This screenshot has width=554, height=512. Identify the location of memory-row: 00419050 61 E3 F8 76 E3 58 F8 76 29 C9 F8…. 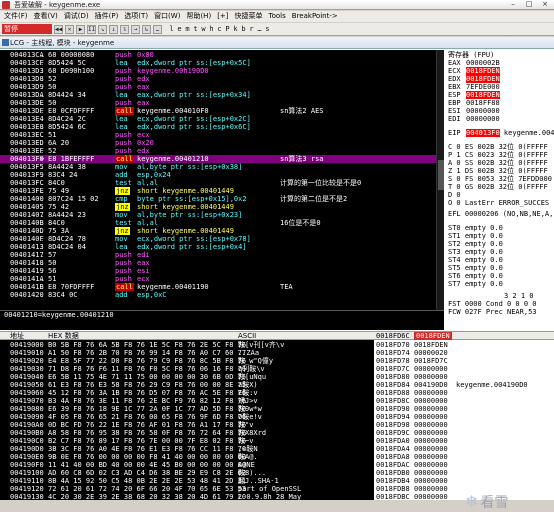
(187, 385).